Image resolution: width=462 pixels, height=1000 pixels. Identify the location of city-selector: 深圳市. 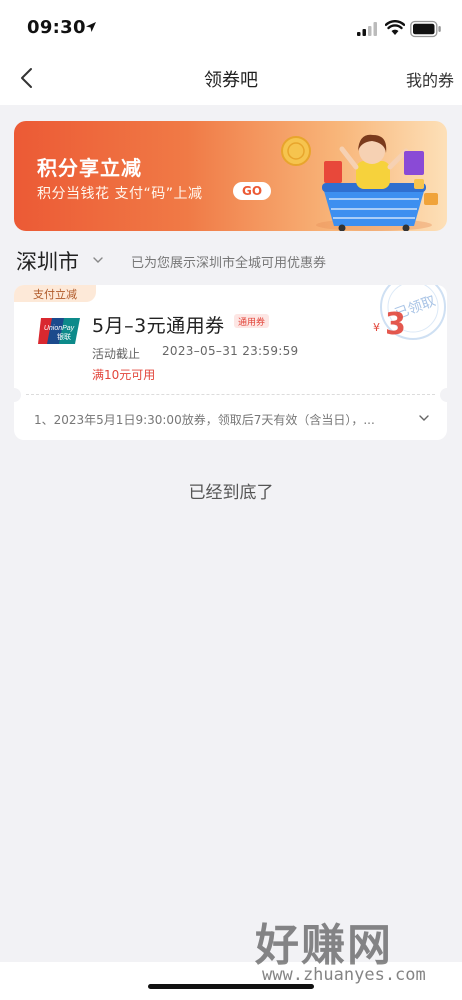
(47, 261).